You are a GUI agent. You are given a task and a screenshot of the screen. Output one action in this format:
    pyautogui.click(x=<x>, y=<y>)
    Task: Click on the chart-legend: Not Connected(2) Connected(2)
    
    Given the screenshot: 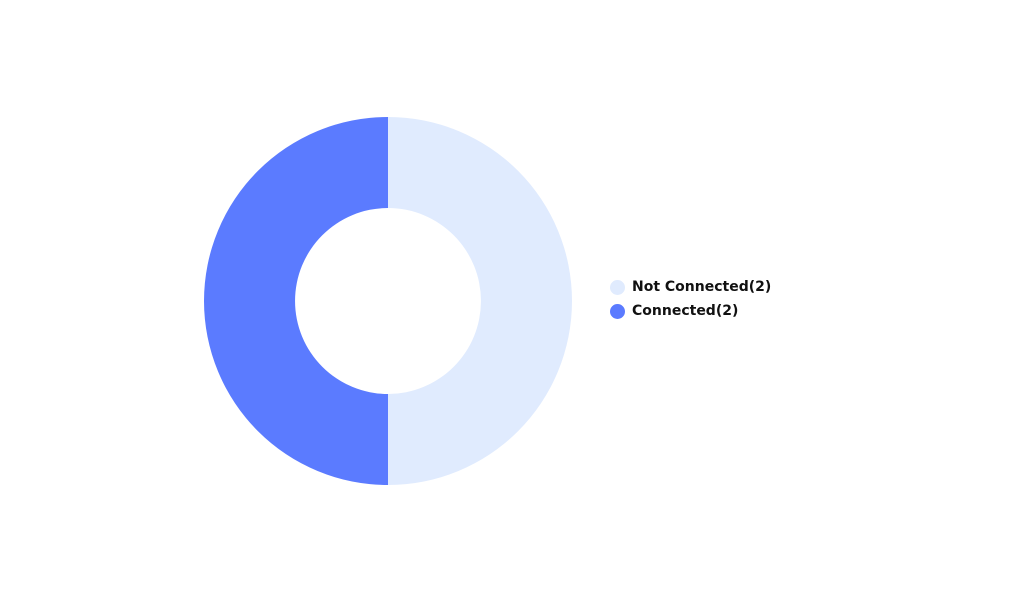 What is the action you would take?
    pyautogui.click(x=690, y=299)
    